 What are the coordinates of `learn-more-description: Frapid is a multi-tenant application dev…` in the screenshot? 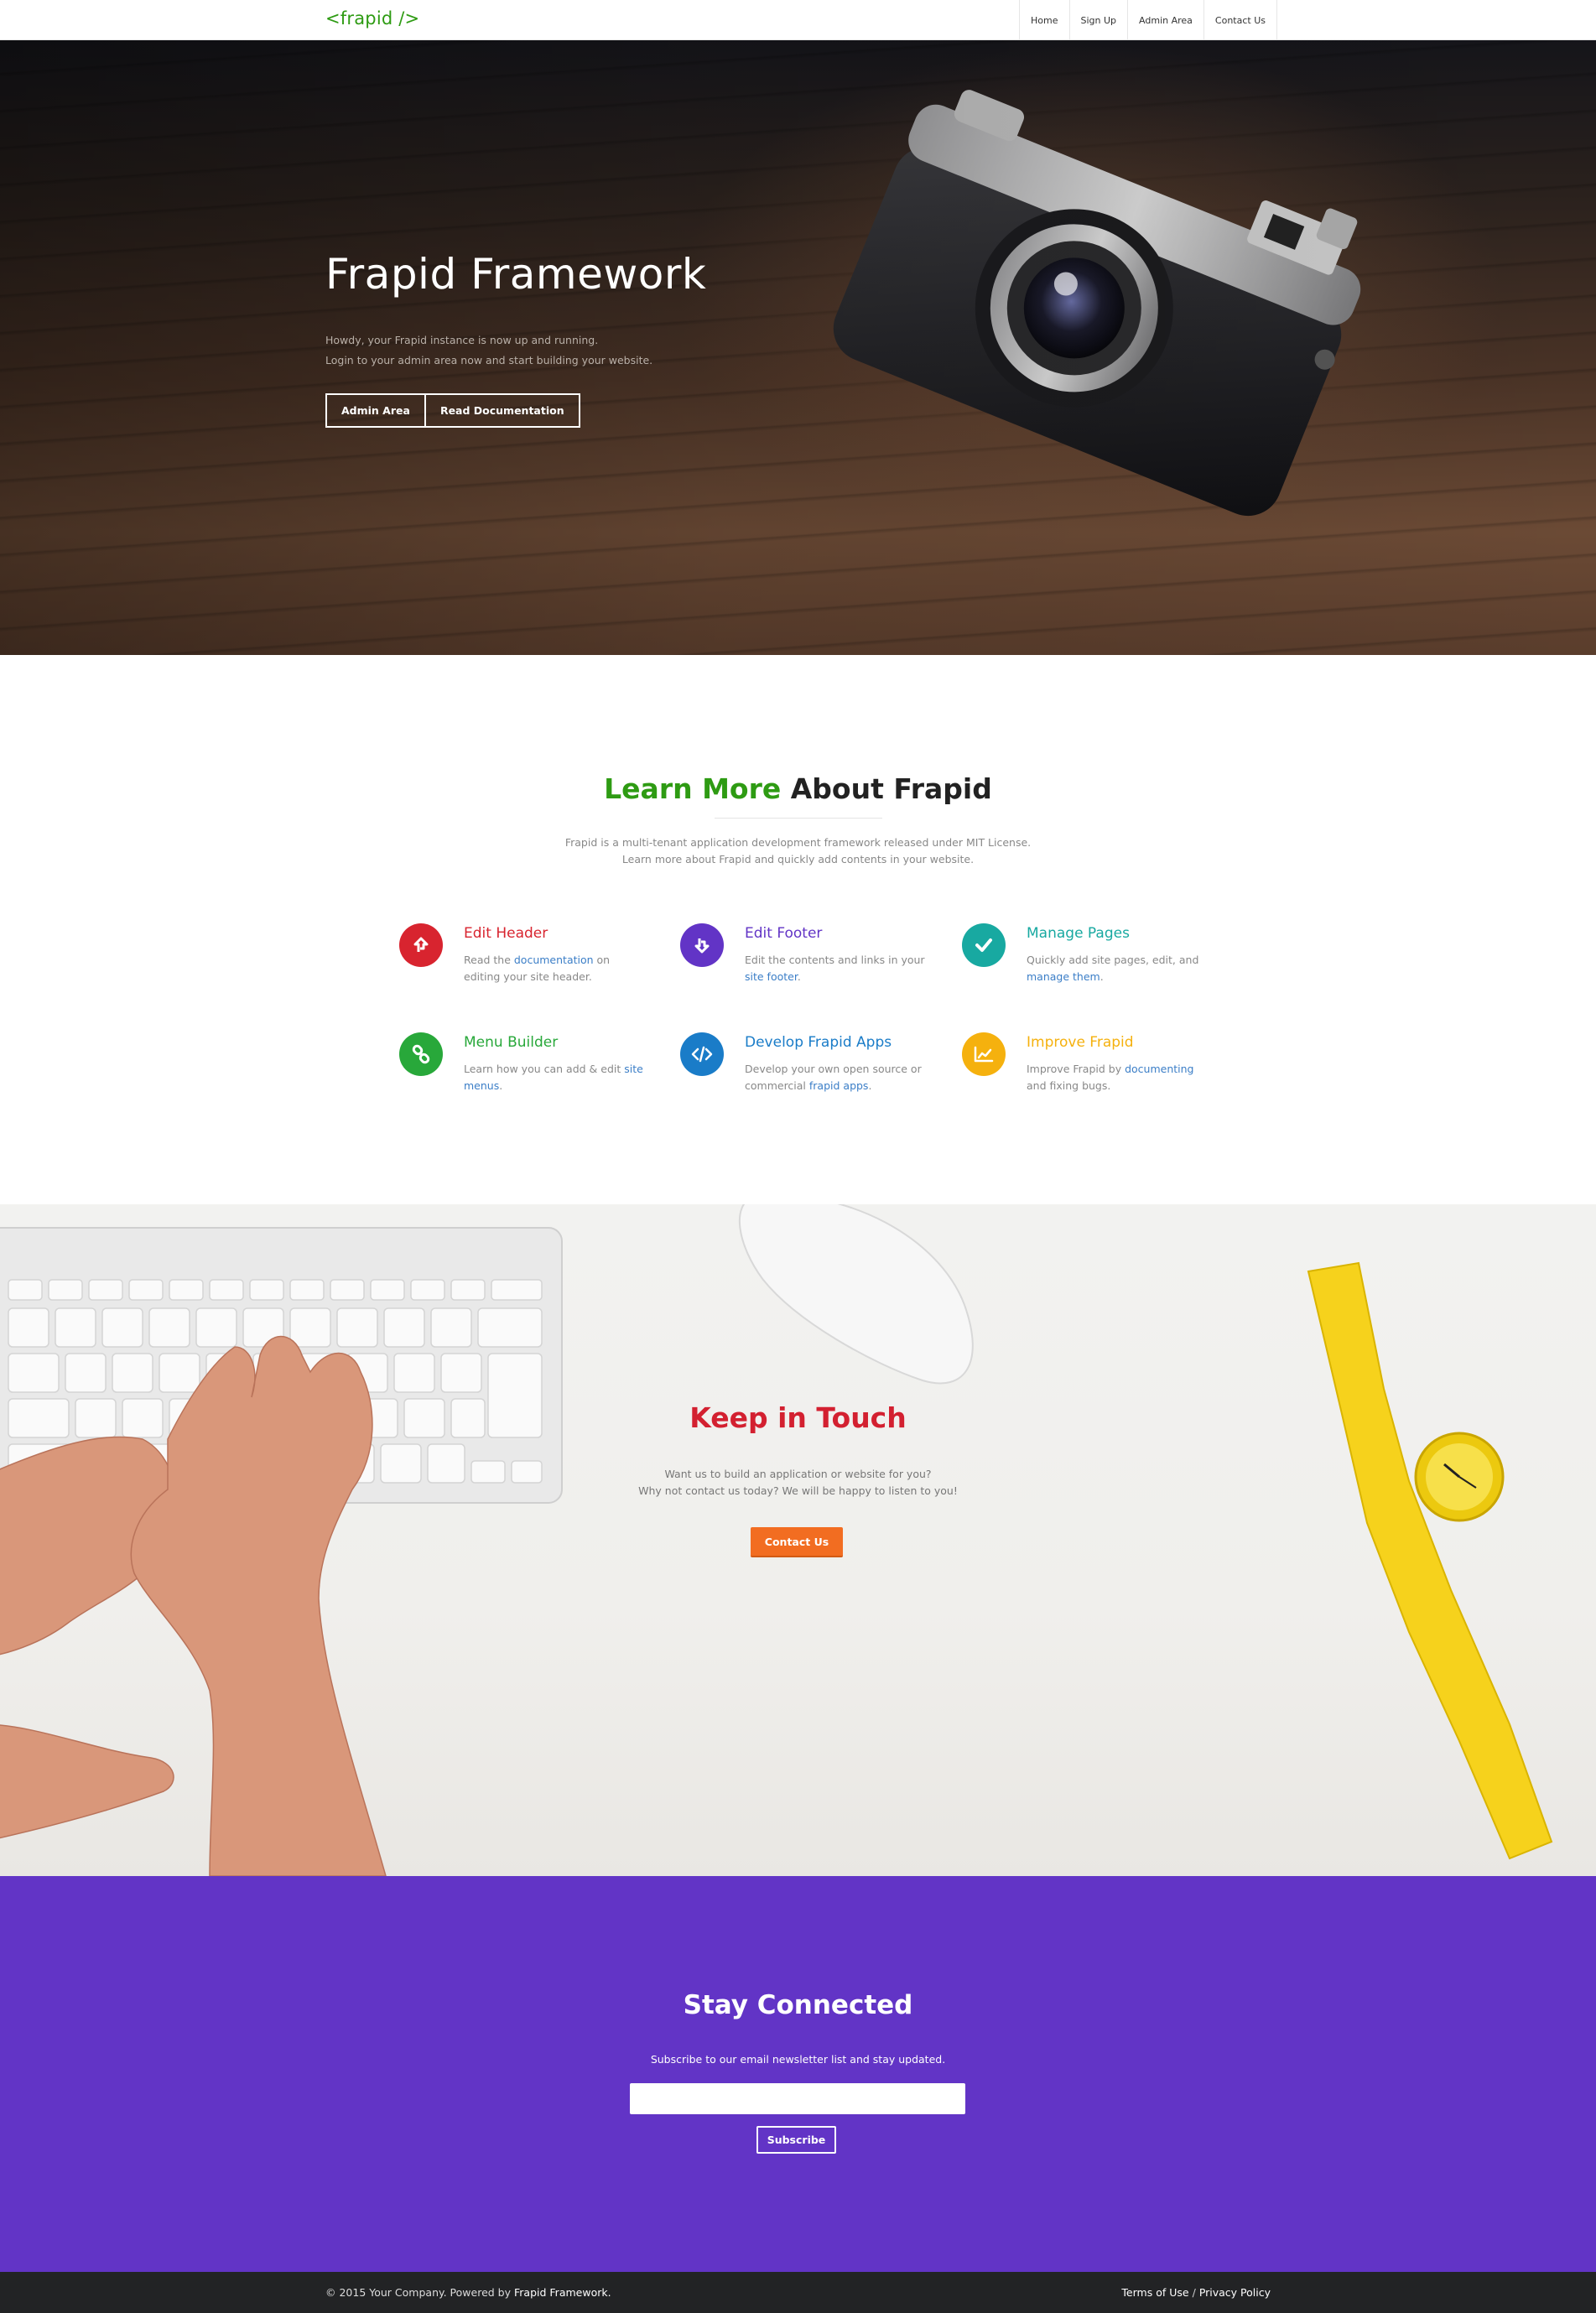 It's located at (798, 851).